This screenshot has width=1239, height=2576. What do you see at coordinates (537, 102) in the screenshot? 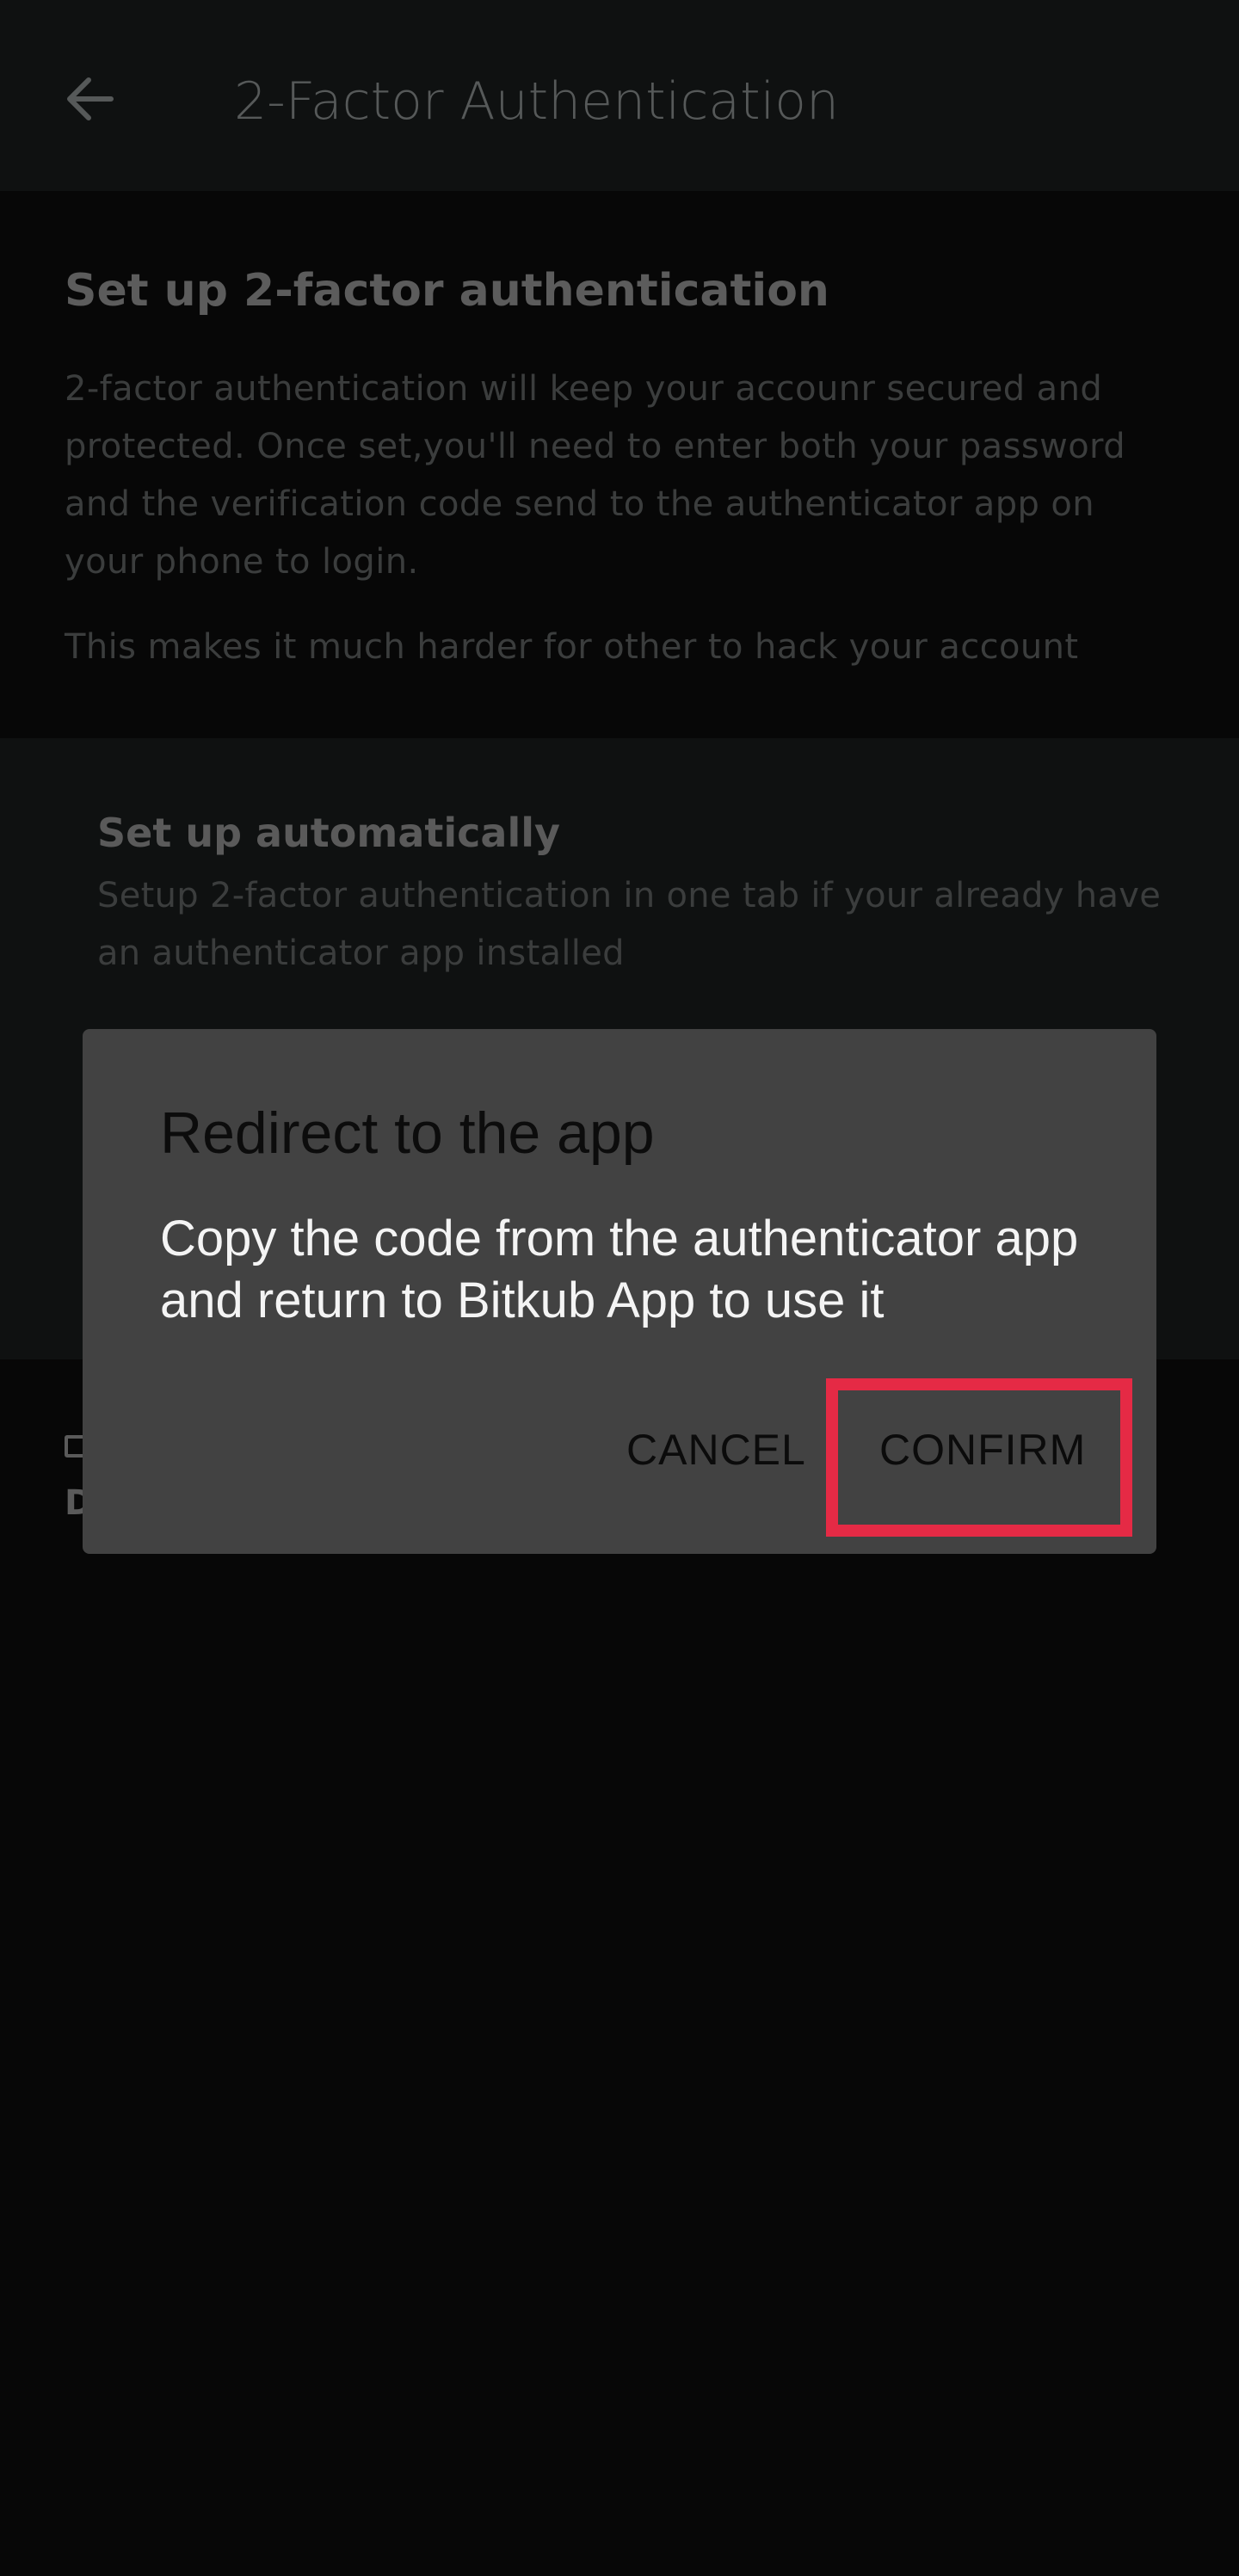
I see `page-title: 2-Factor Authentication` at bounding box center [537, 102].